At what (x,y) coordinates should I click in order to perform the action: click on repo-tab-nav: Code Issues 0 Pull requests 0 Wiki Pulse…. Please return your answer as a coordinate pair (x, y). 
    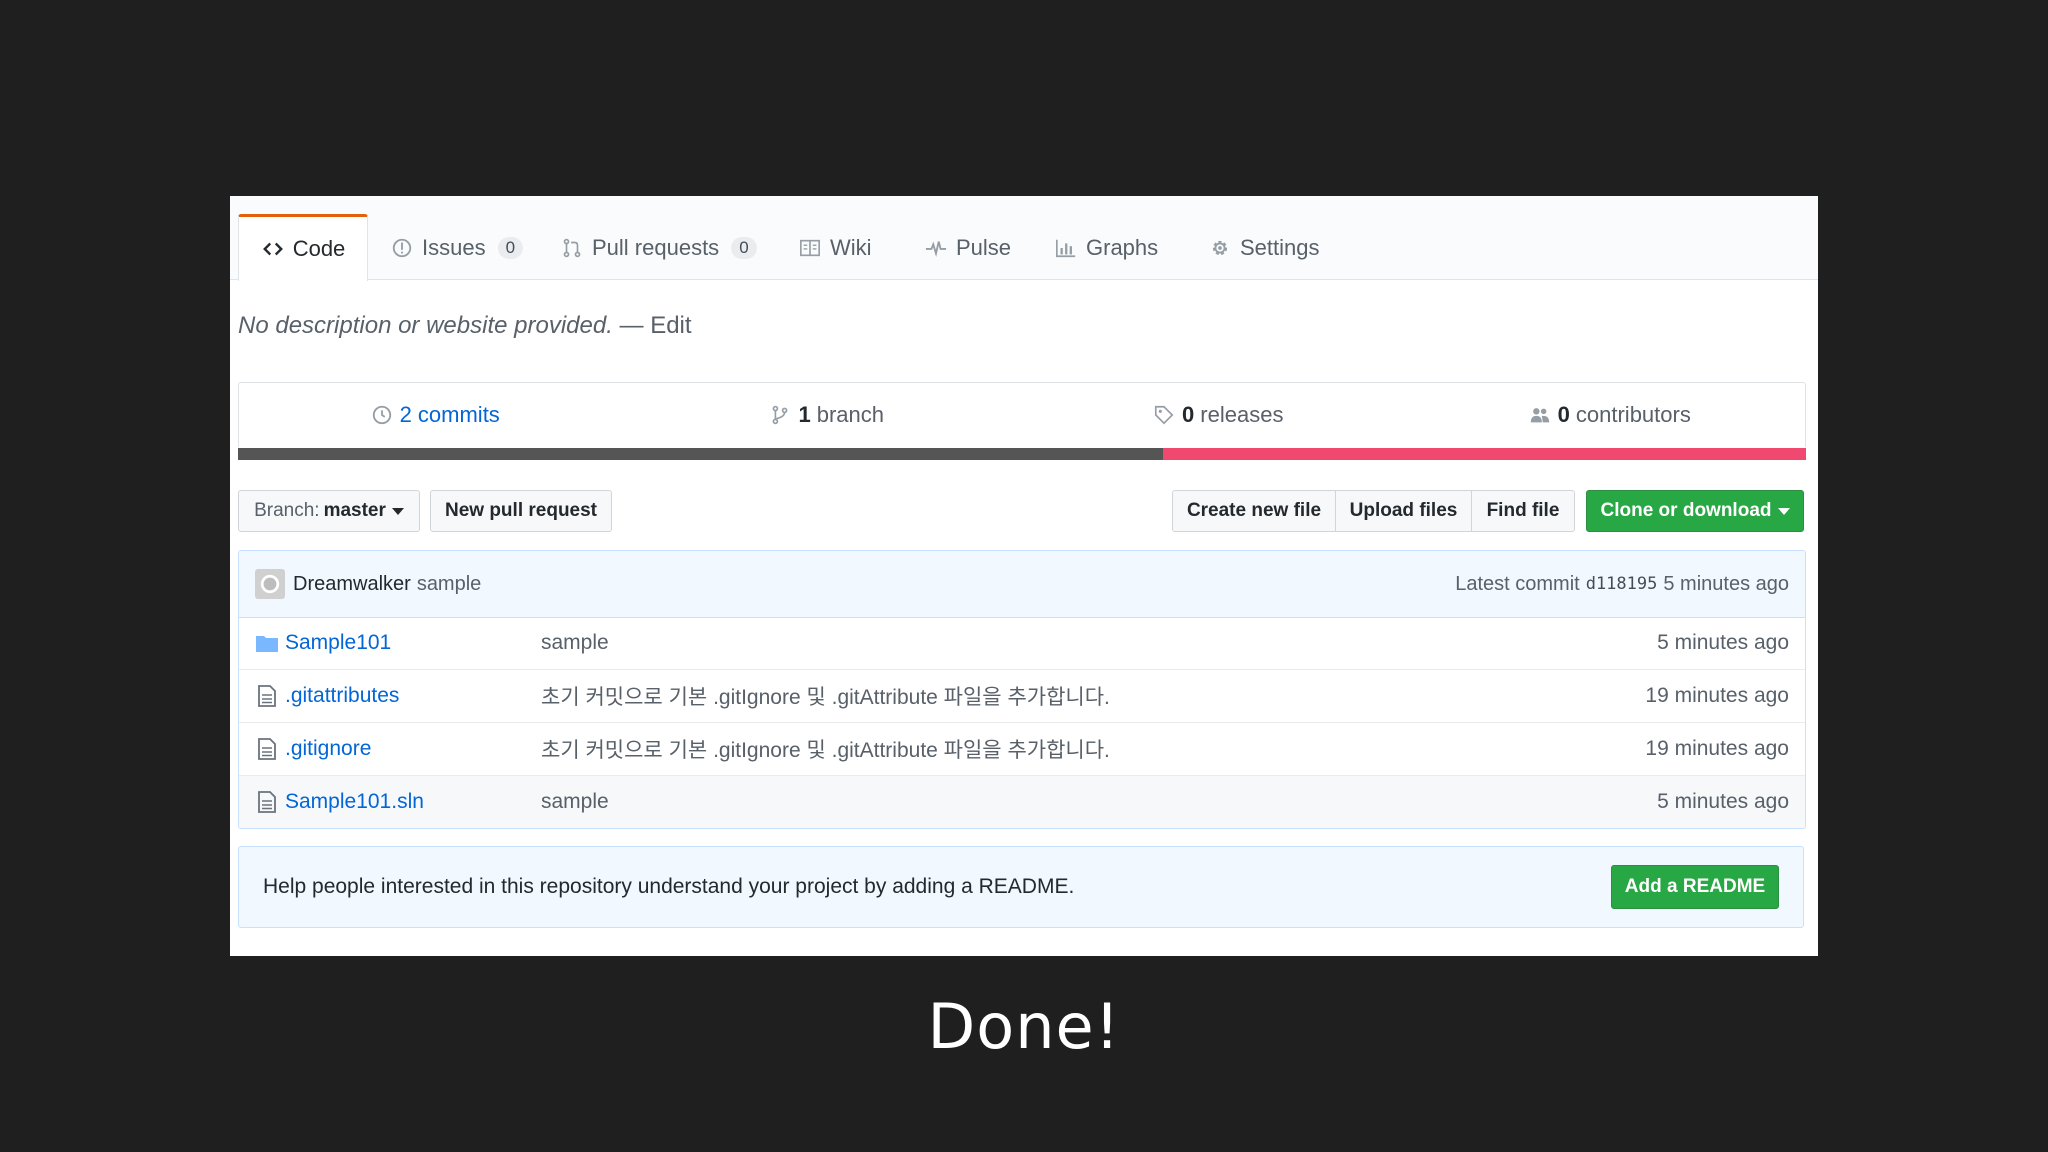
    Looking at the image, I should click on (1024, 238).